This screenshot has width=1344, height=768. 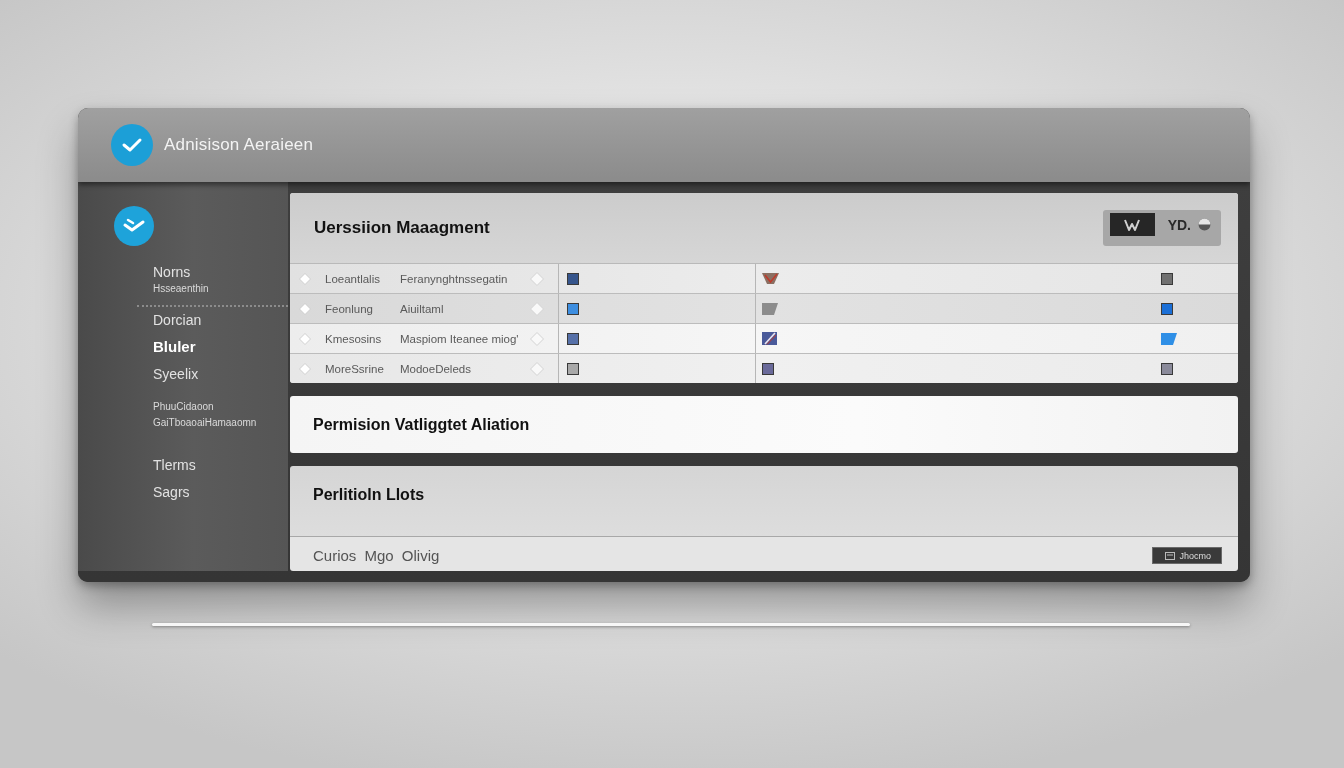 I want to click on action-button: Jhocmo, so click(x=1187, y=555).